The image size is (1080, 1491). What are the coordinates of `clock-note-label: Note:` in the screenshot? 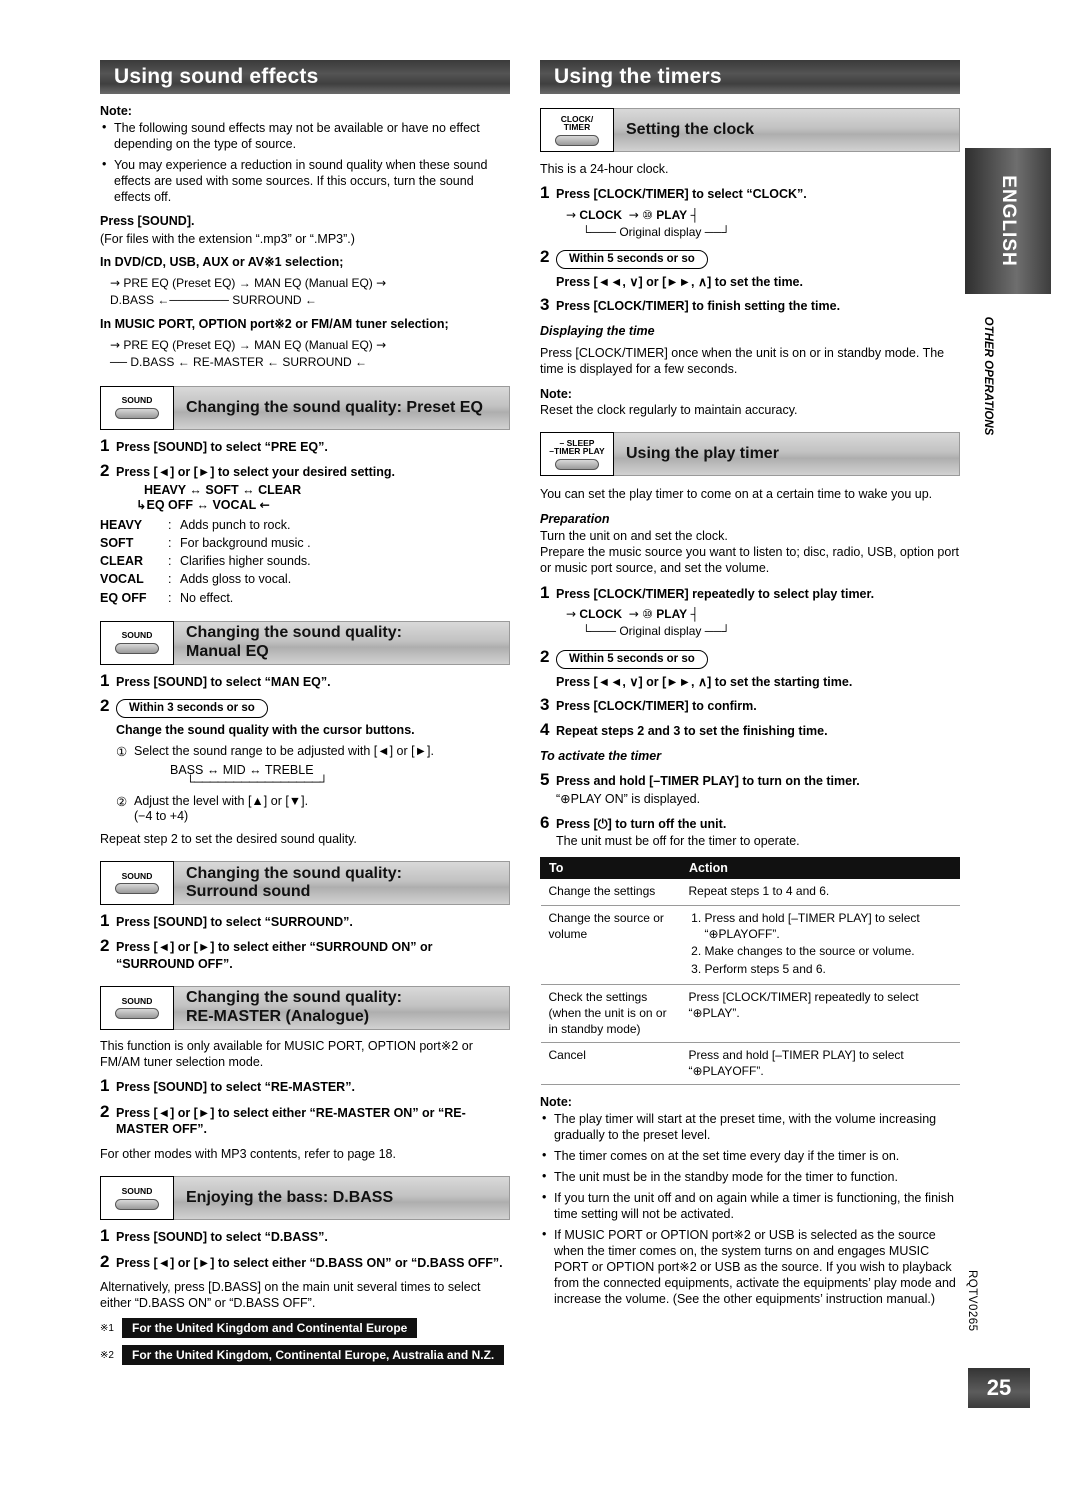 It's located at (556, 394).